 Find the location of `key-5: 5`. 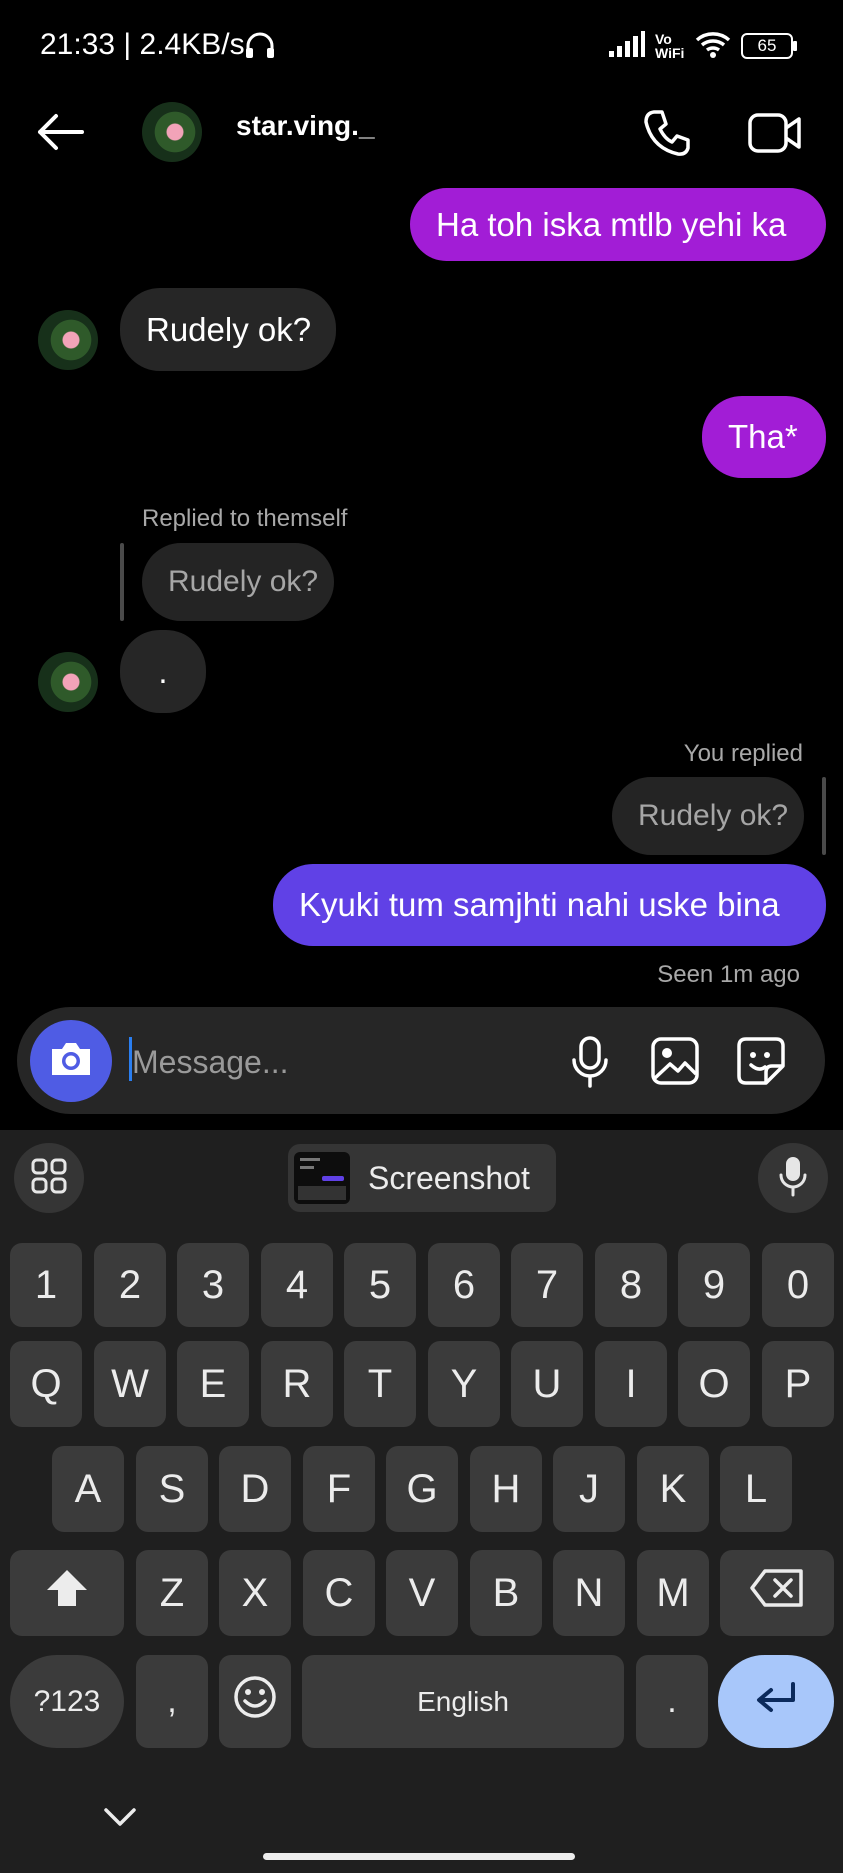

key-5: 5 is located at coordinates (380, 1285).